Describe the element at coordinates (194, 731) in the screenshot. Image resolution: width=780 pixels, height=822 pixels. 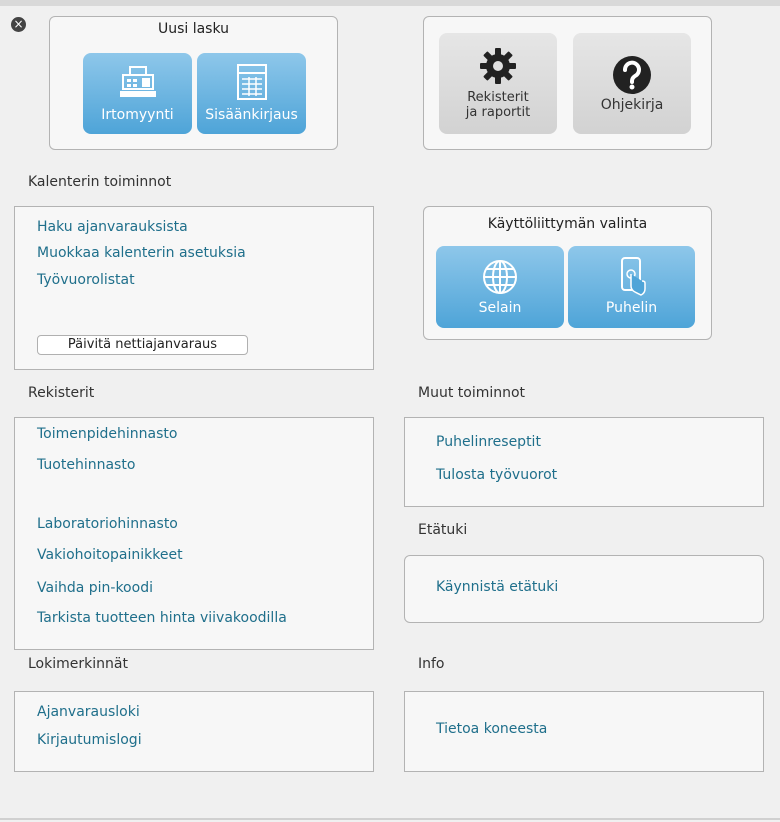
I see `logs-panel: Ajanvarausloki Kirjautumislogi` at that location.